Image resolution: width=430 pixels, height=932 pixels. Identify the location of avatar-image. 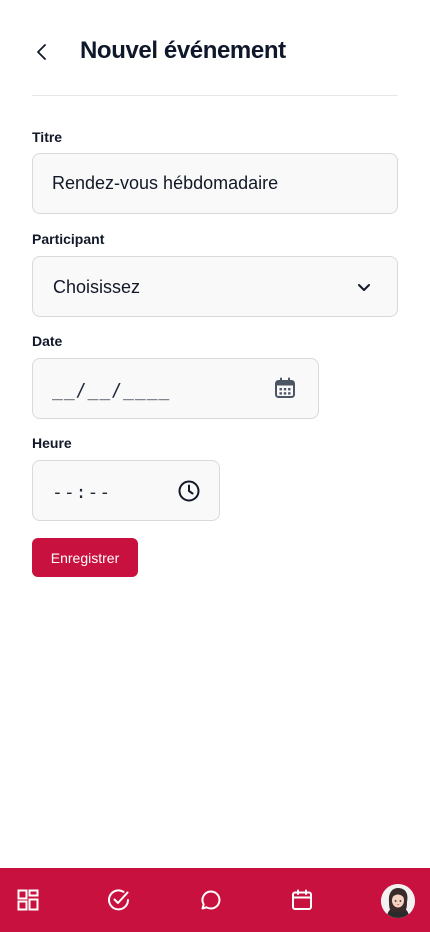
(398, 901).